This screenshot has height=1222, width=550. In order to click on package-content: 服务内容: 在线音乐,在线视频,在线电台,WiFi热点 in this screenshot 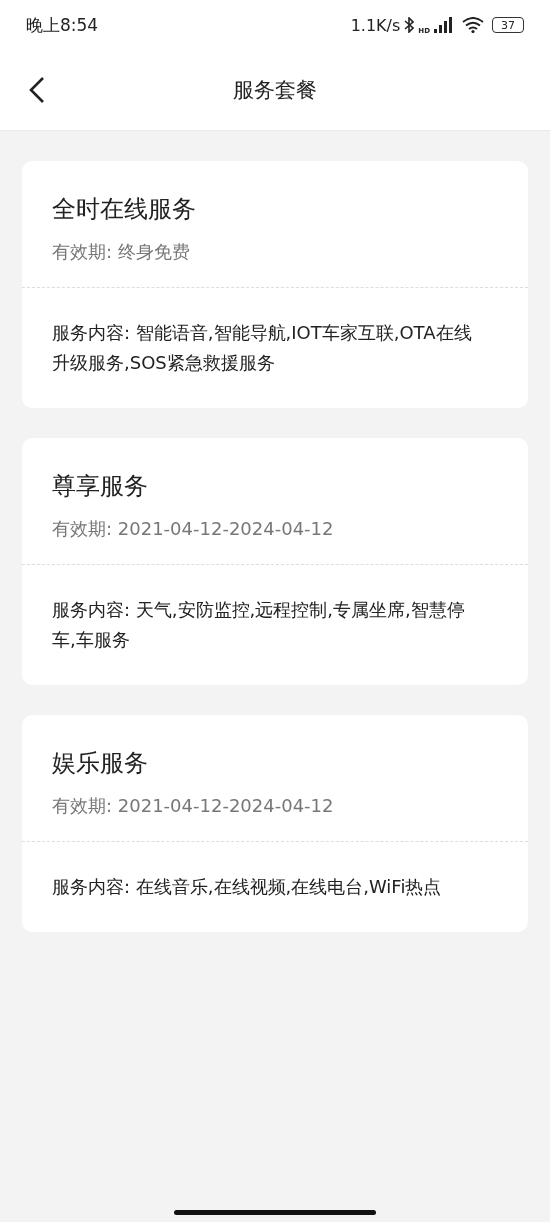, I will do `click(247, 887)`.